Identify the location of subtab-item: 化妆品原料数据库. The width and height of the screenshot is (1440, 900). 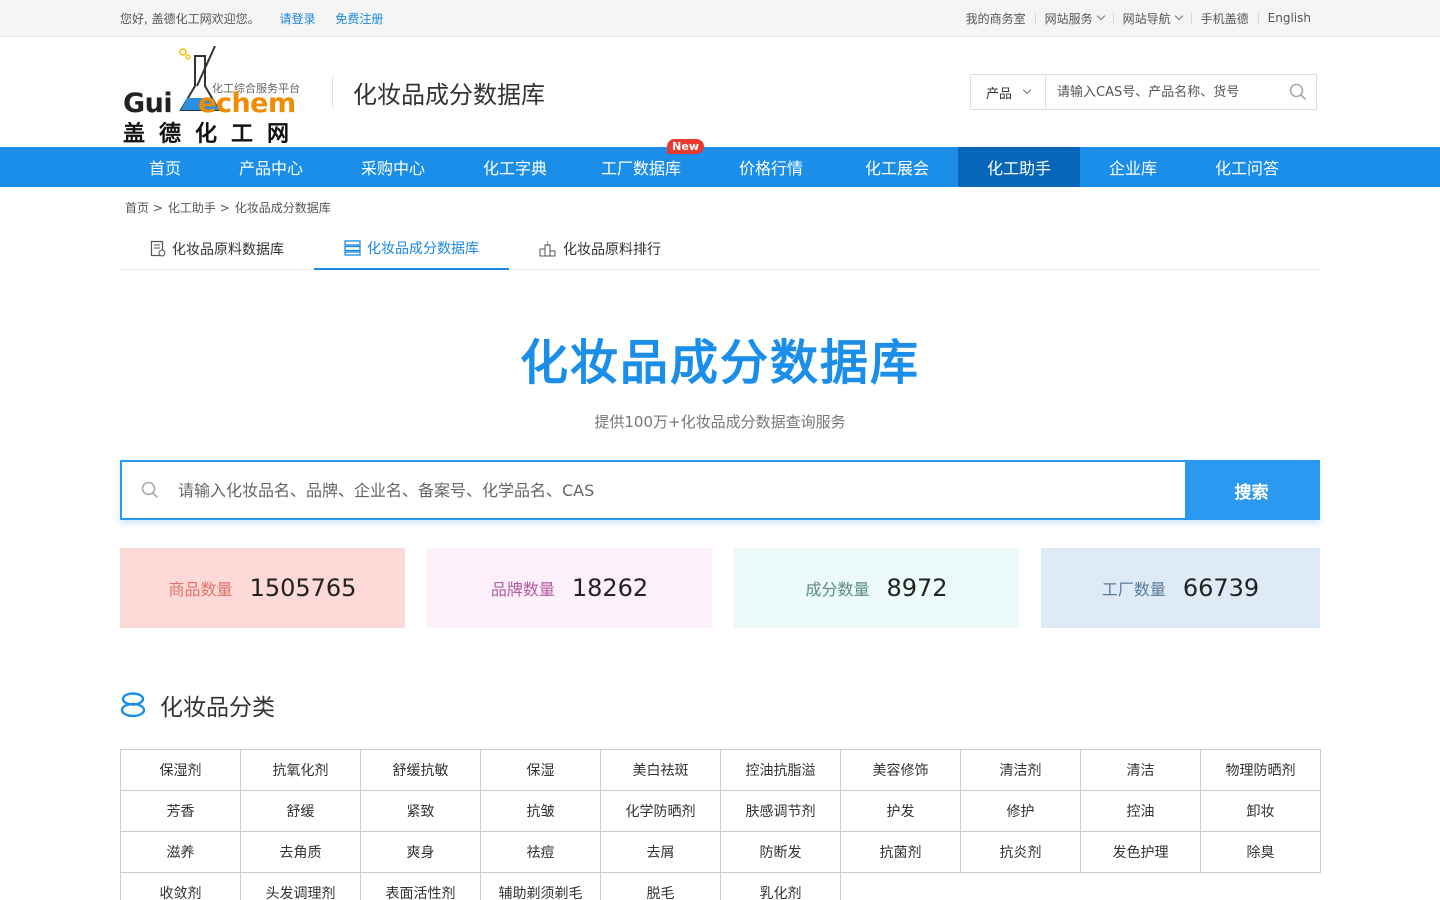
(217, 248).